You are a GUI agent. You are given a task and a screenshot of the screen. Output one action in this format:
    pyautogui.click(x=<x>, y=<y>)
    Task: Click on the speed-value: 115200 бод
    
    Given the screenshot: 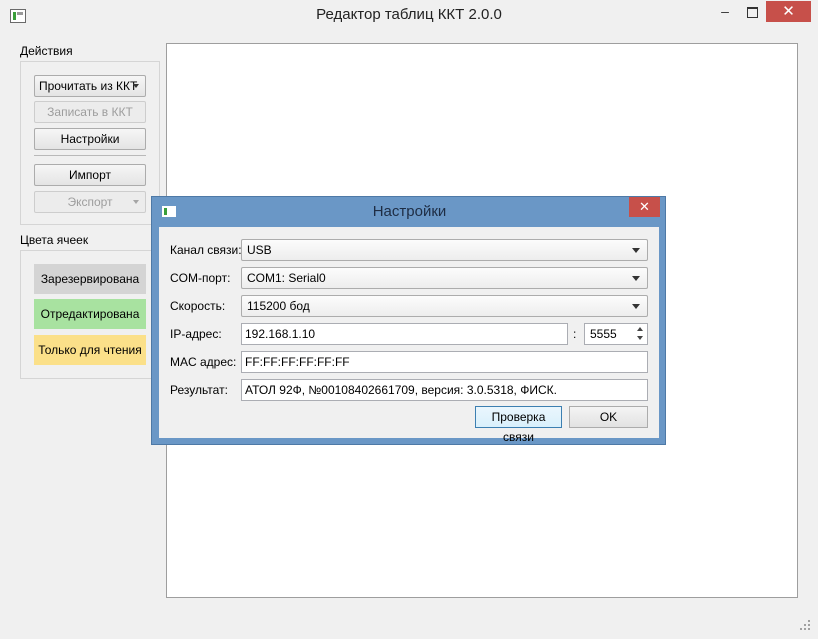 What is the action you would take?
    pyautogui.click(x=278, y=306)
    